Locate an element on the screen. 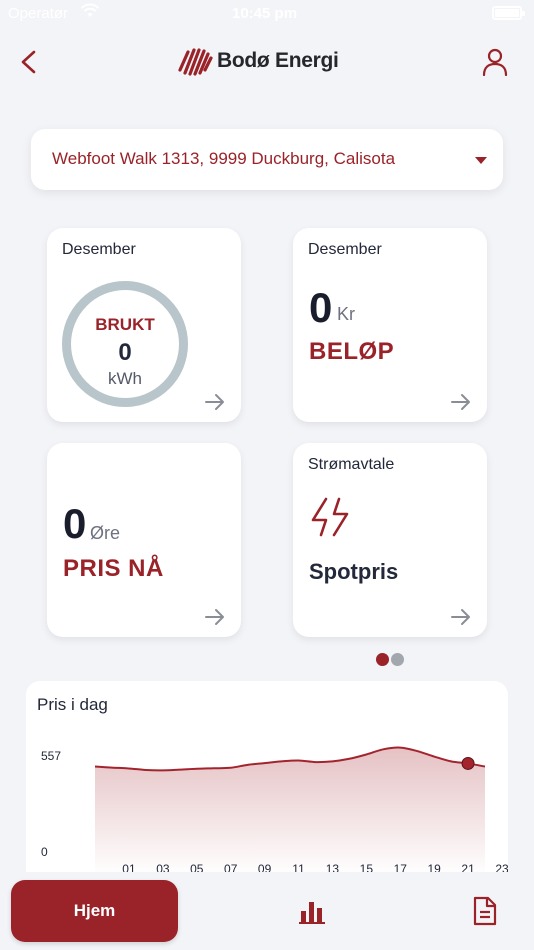  amount-title: BELØP is located at coordinates (352, 351).